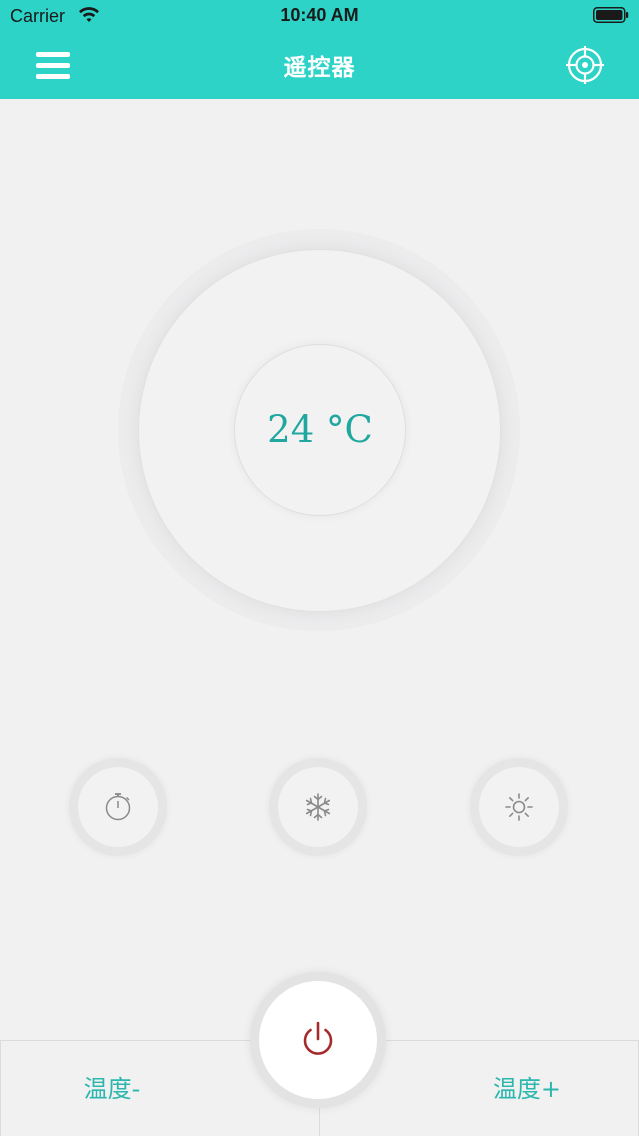 The image size is (639, 1136). I want to click on timer-icon, so click(118, 807).